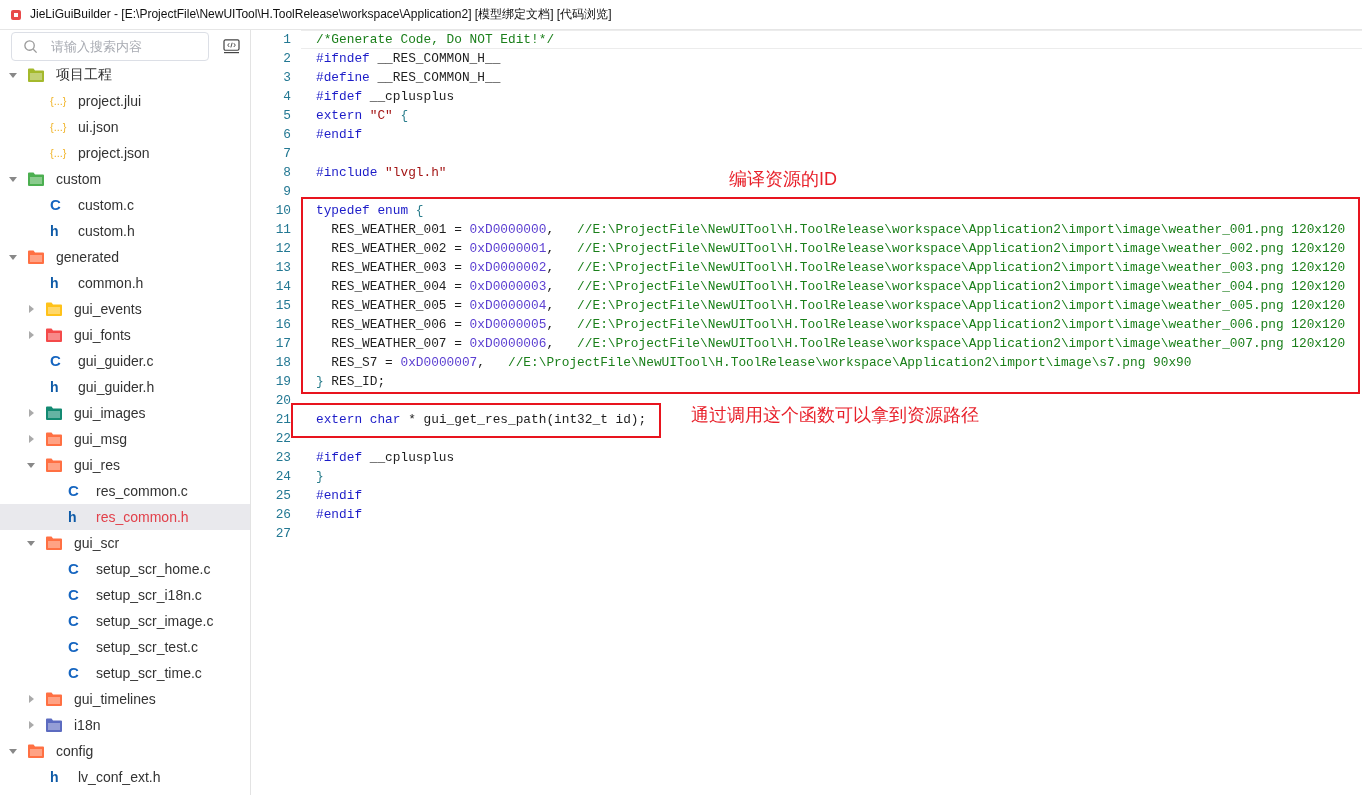  I want to click on tree-item: config, so click(125, 751).